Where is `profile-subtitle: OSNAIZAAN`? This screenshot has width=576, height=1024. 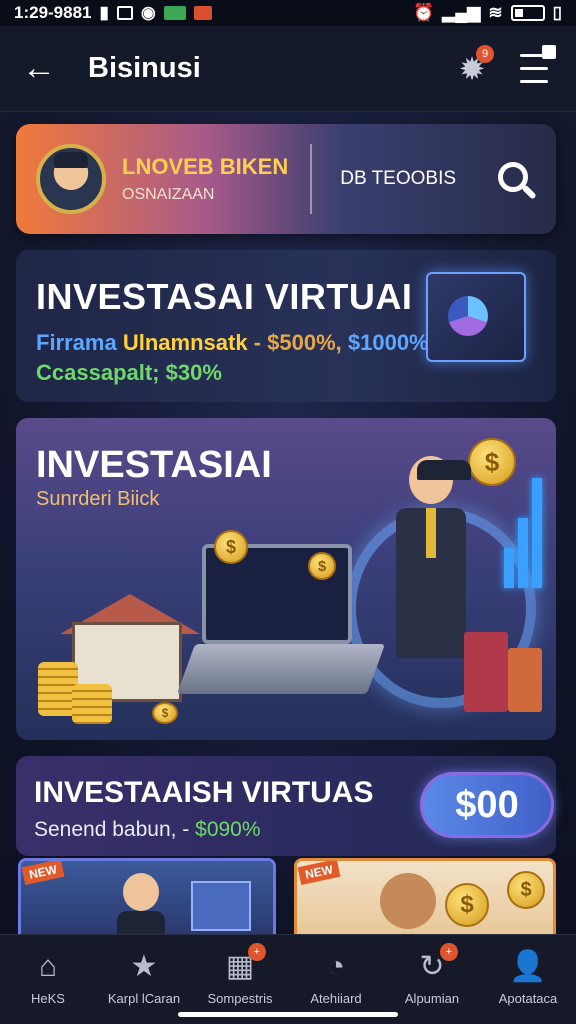
profile-subtitle: OSNAIZAAN is located at coordinates (168, 194).